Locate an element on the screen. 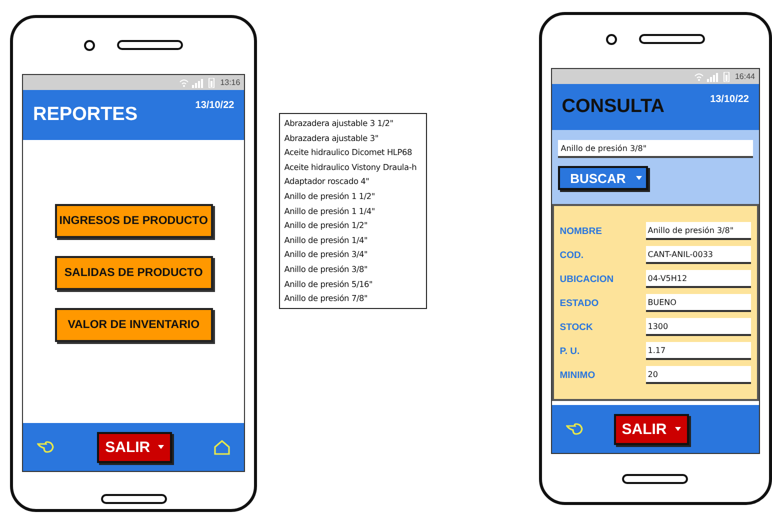 The height and width of the screenshot is (515, 772). list-item: Aceite hidraulico Vistony Draula-h is located at coordinates (353, 167).